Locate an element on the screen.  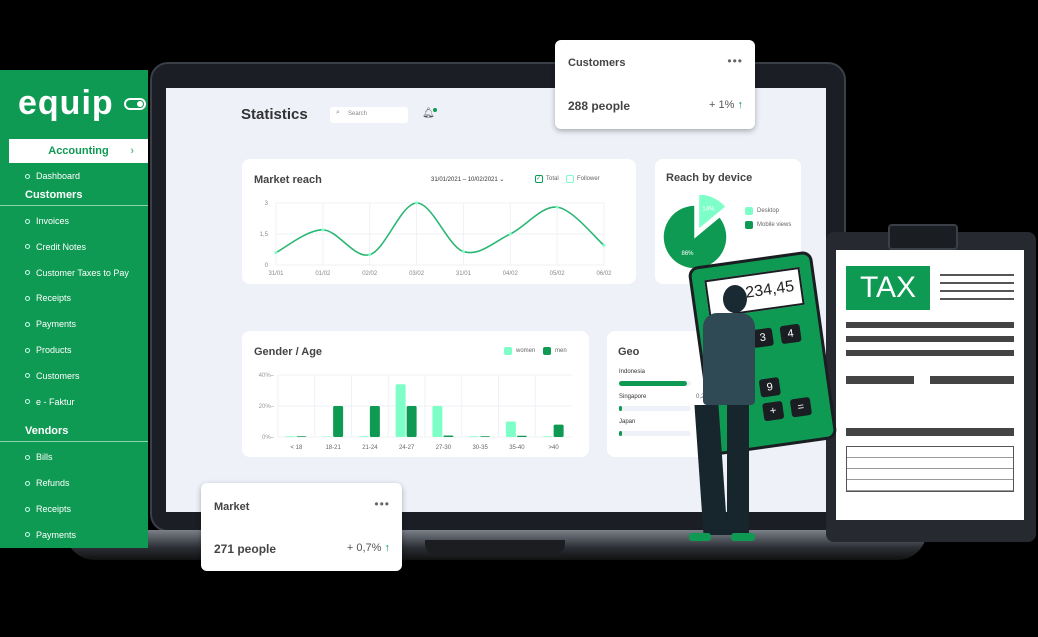
sidebar-item: Credit Notes is located at coordinates (55, 247).